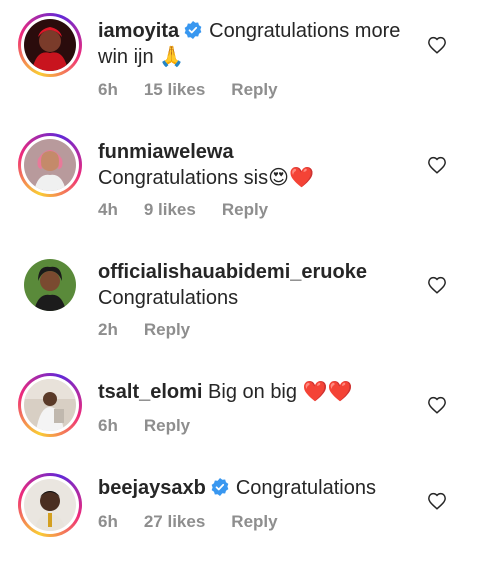 This screenshot has width=480, height=561. I want to click on comment-text: Big on big ❤️❤️, so click(280, 392).